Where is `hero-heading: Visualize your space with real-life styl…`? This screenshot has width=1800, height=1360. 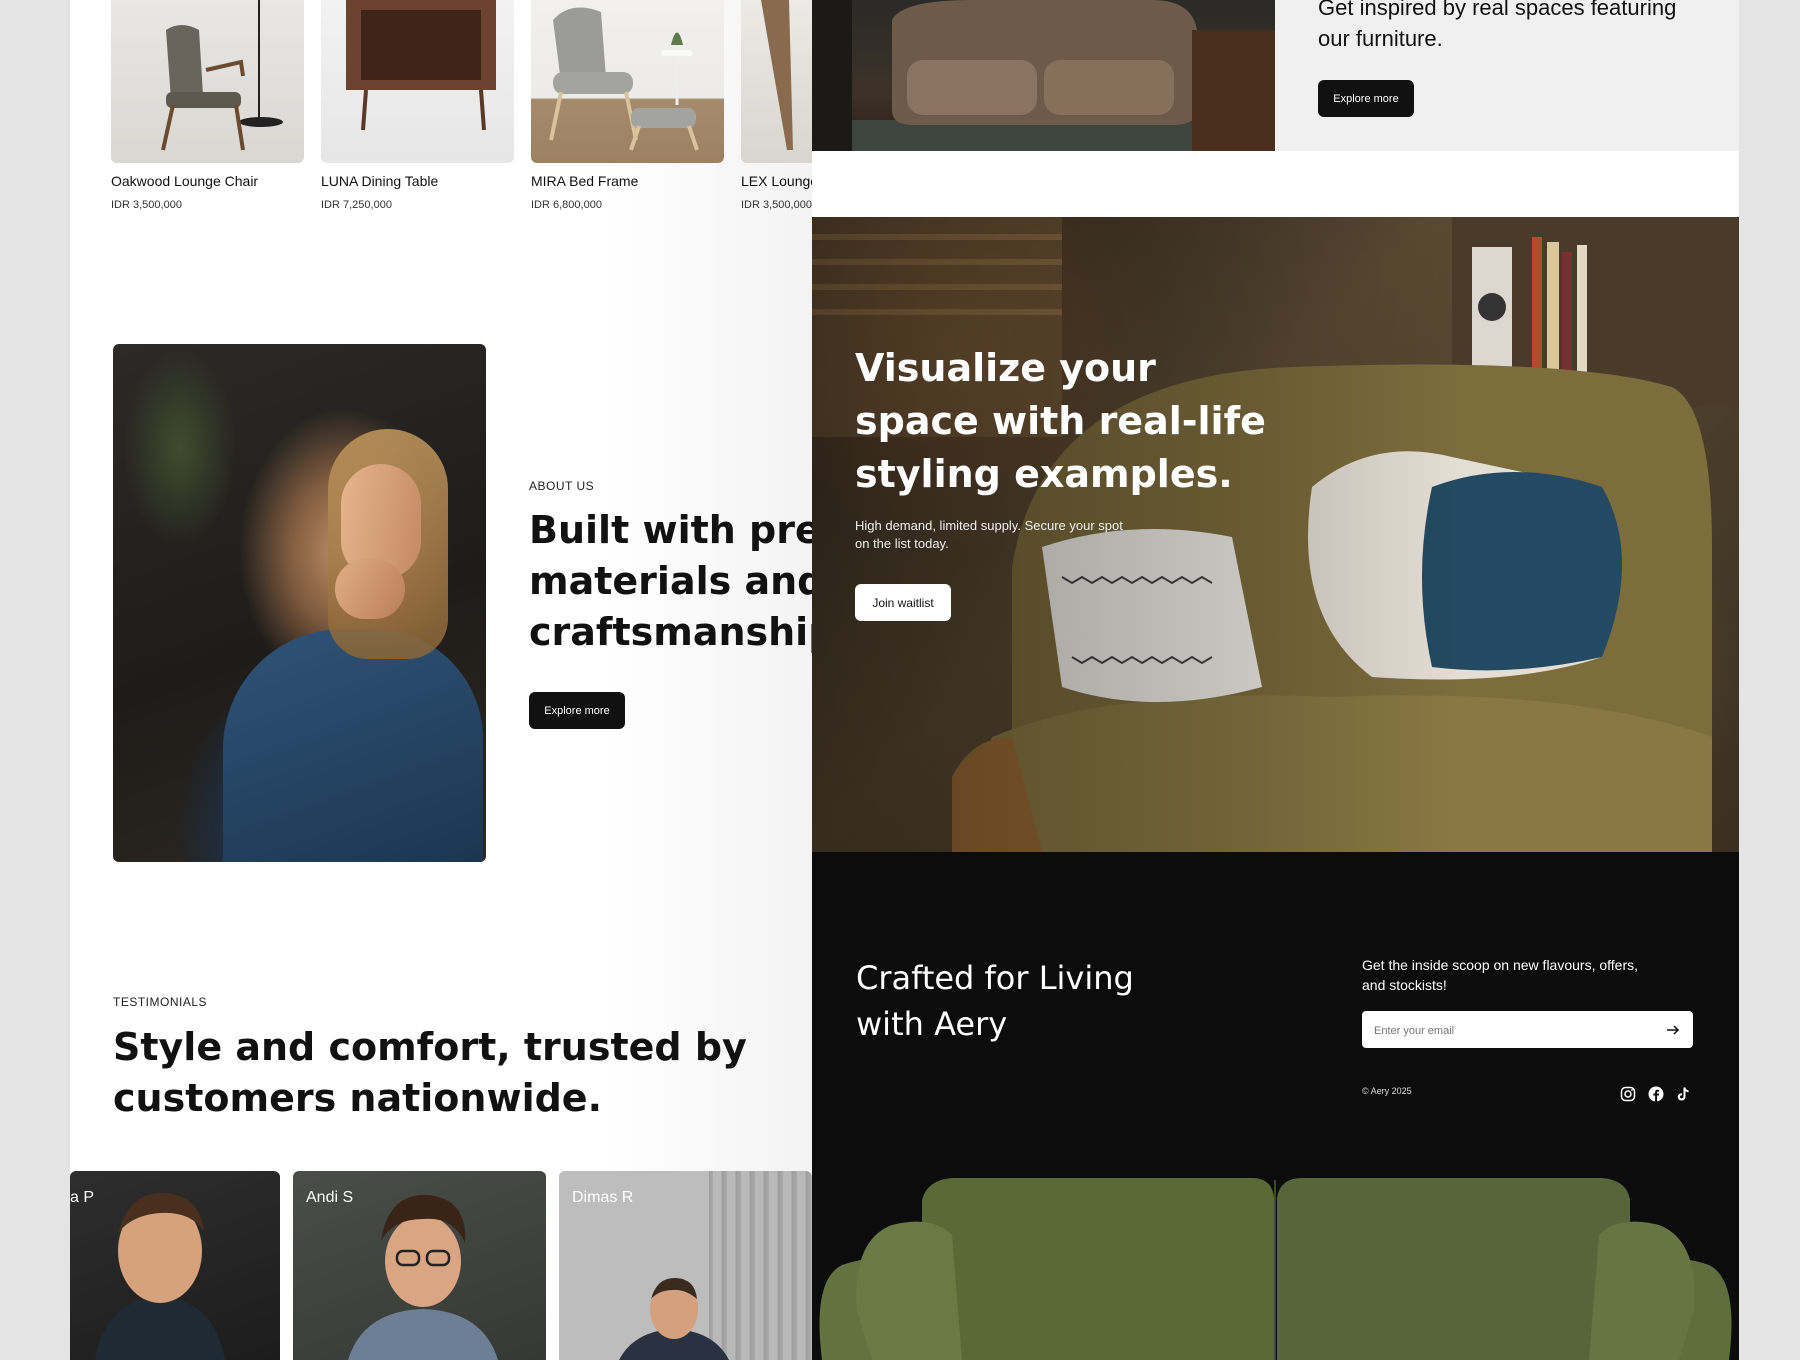
hero-heading: Visualize your space with real-life styl… is located at coordinates (1060, 421).